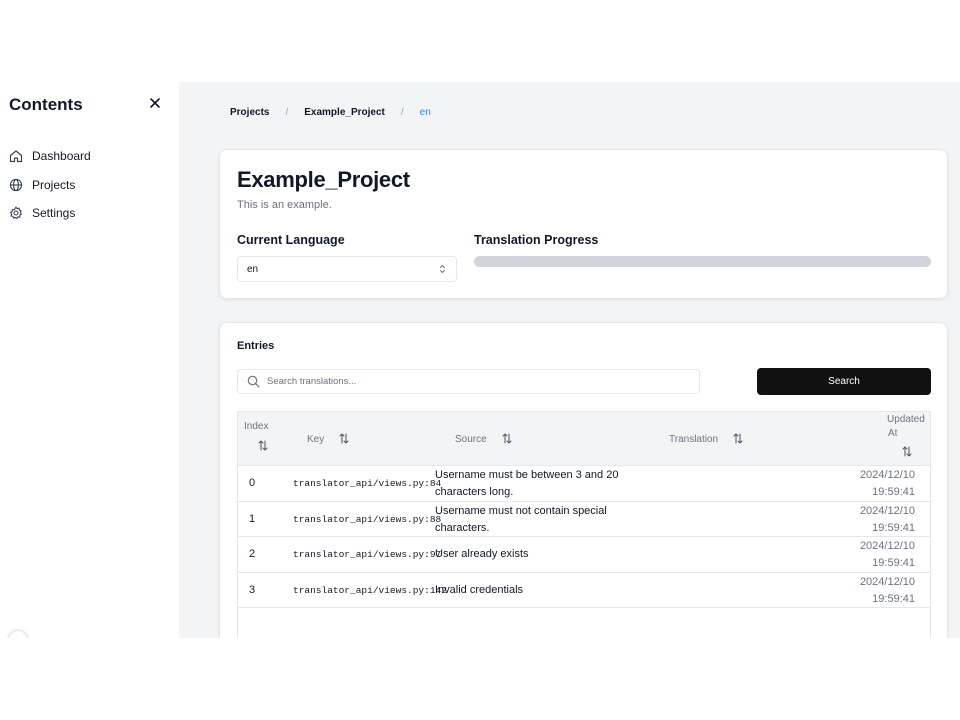 The width and height of the screenshot is (960, 720). What do you see at coordinates (367, 554) in the screenshot?
I see `cell-key: translator_api/views.py:97` at bounding box center [367, 554].